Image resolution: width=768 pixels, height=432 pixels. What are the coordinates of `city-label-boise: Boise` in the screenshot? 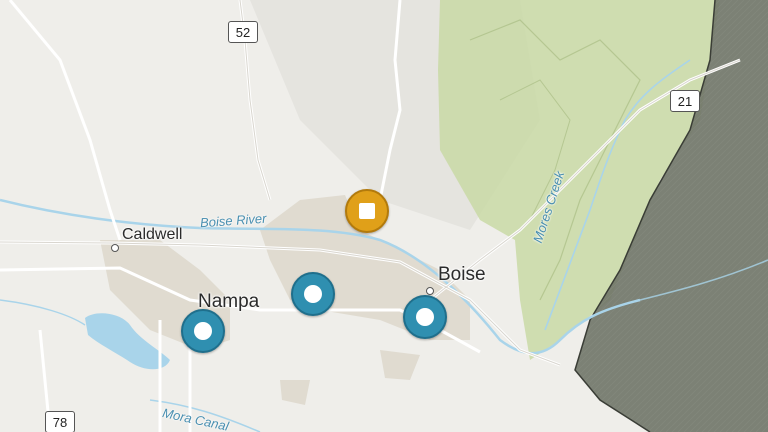 It's located at (462, 274).